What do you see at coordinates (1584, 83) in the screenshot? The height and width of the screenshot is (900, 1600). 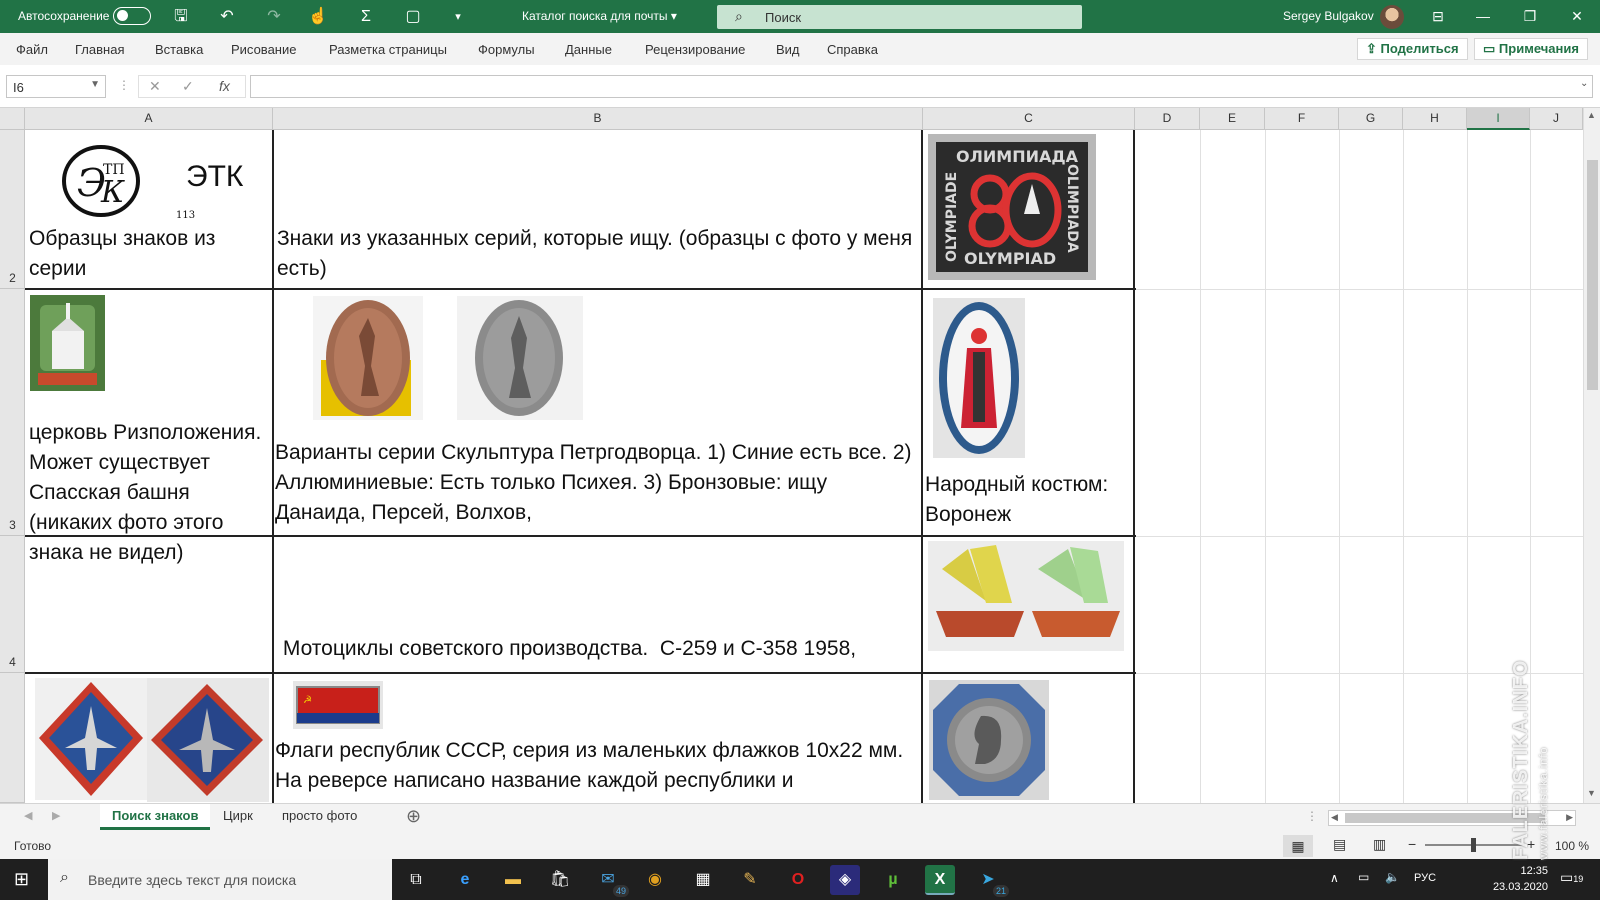 I see `expand-formula-icon: ⌄` at bounding box center [1584, 83].